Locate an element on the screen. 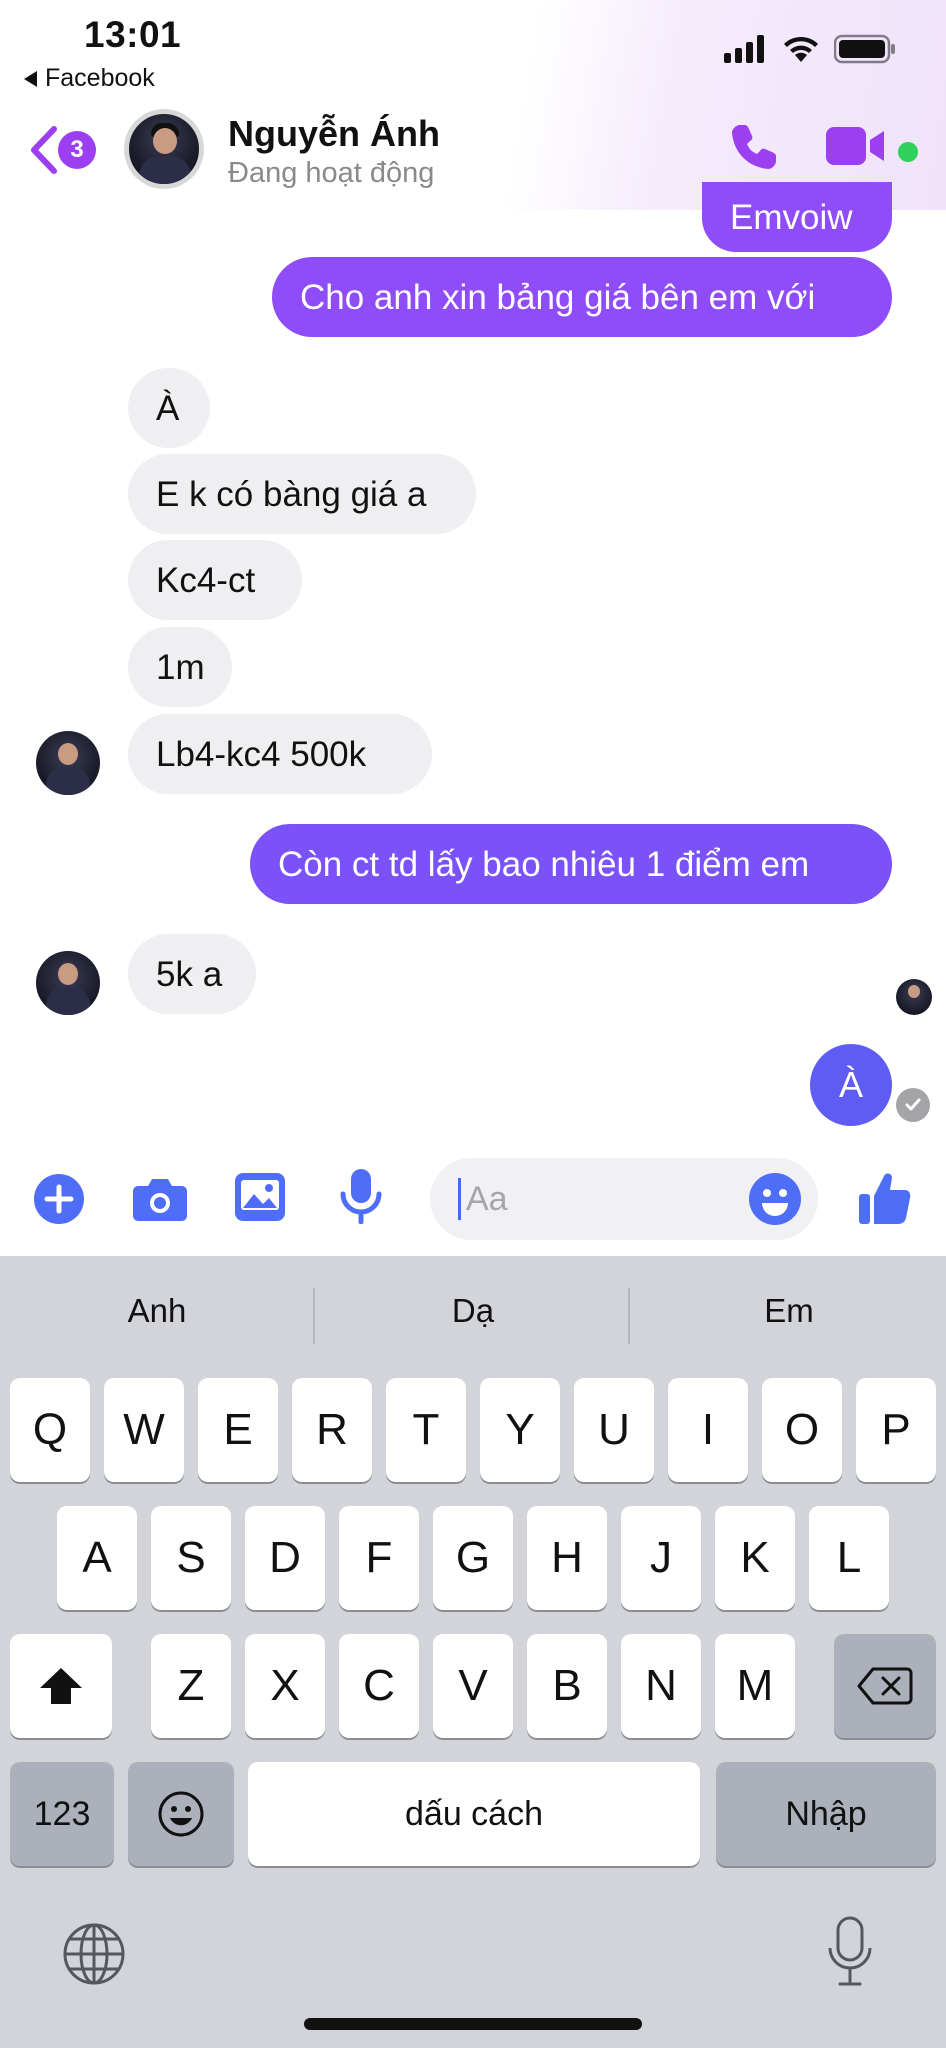 Image resolution: width=946 pixels, height=2048 pixels. suggestion-1: Anh is located at coordinates (157, 1311).